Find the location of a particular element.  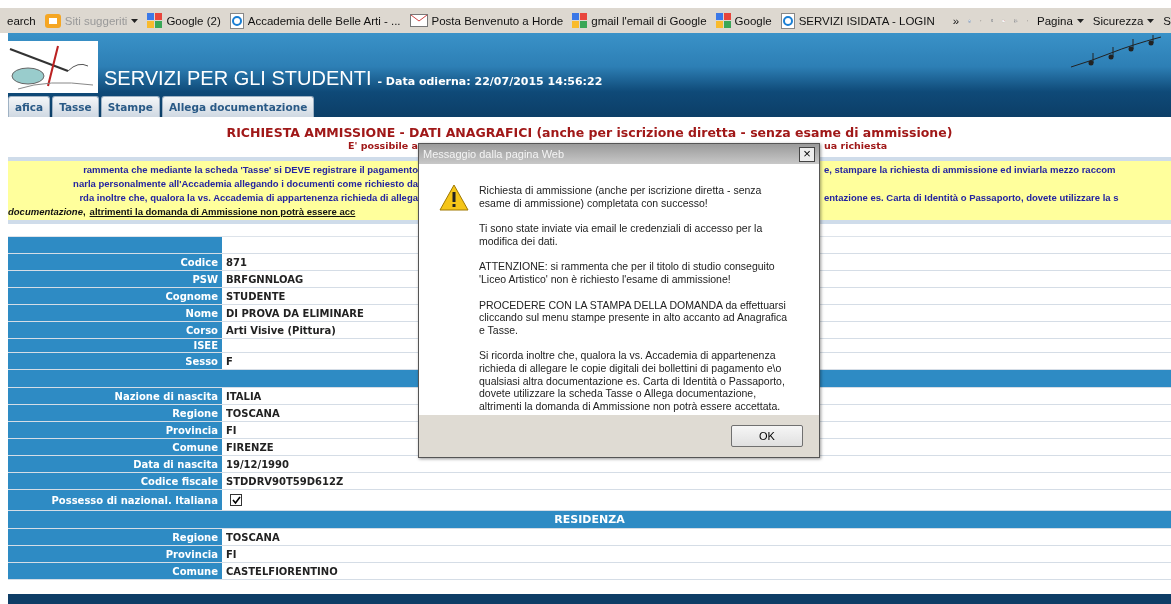

subtitle-text: E' possibile a is located at coordinates (382, 145).